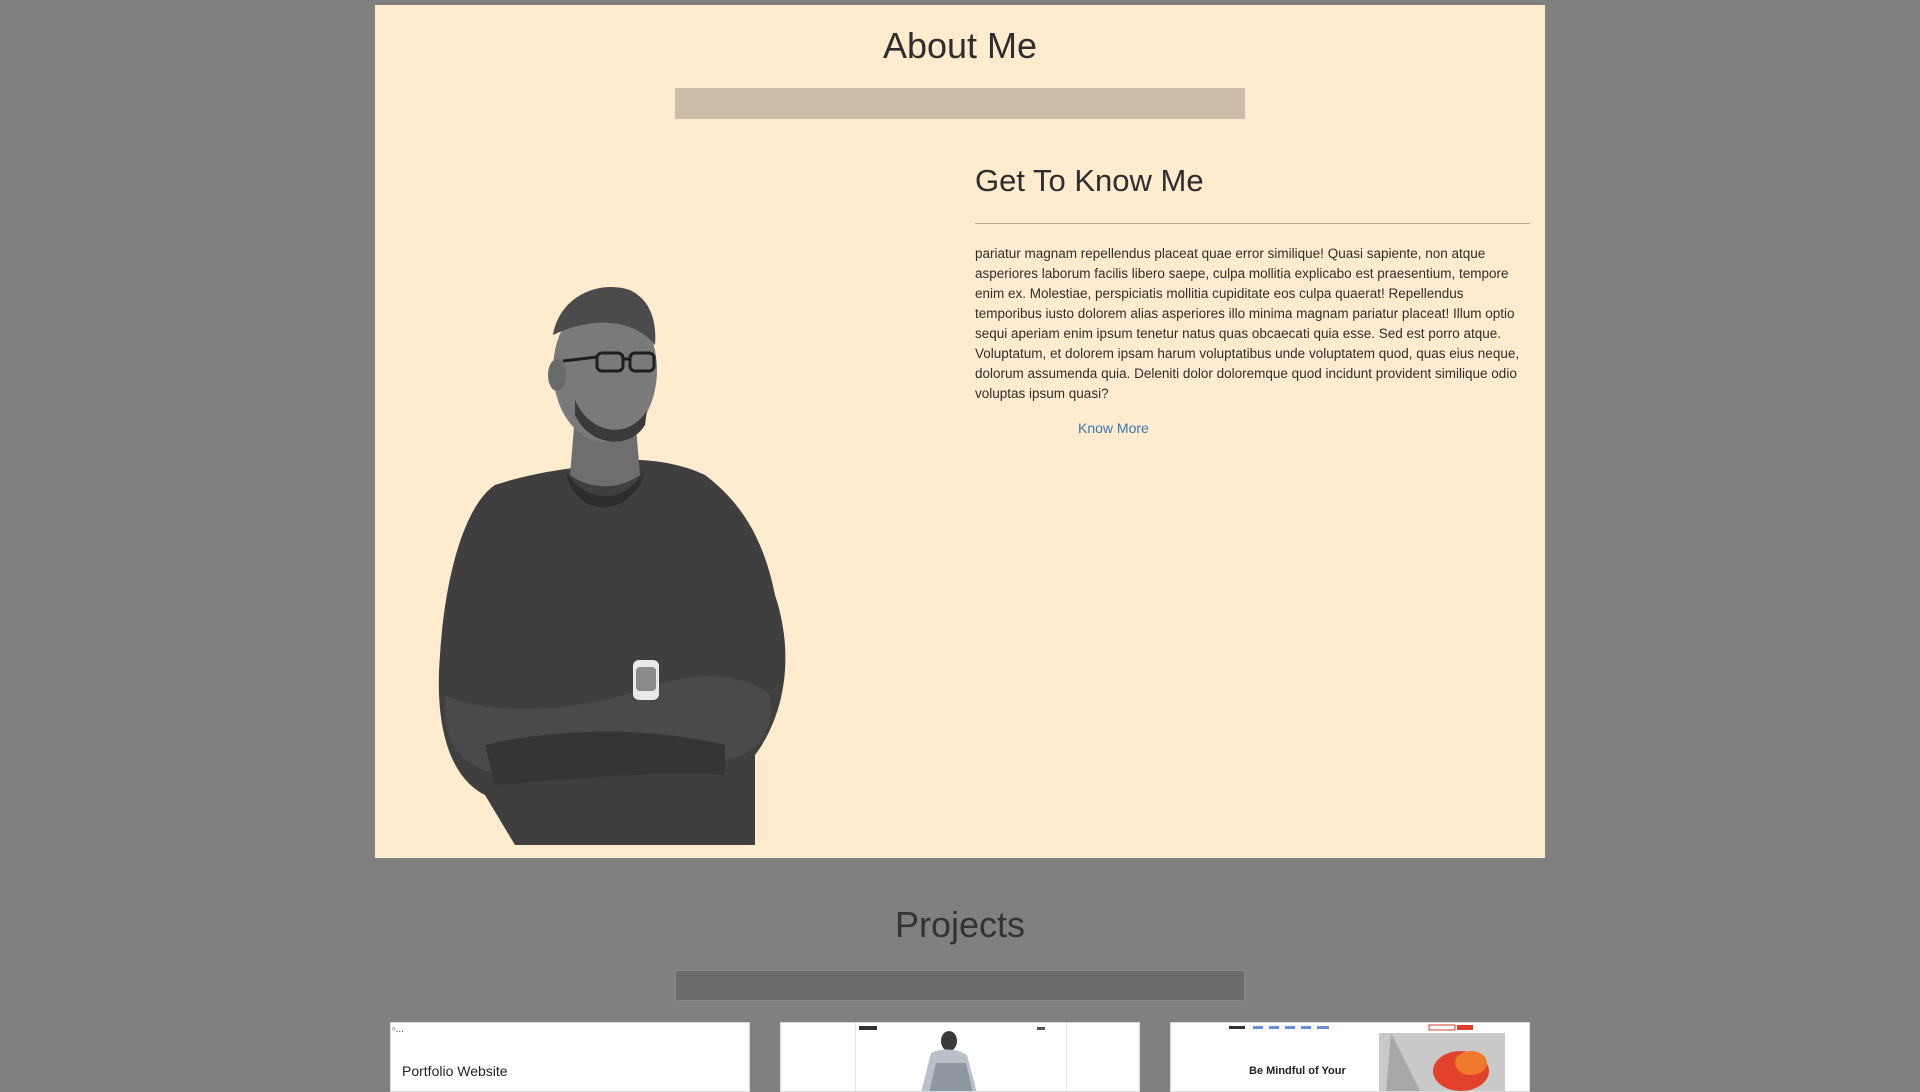  What do you see at coordinates (960, 103) in the screenshot?
I see `about-title-underline-bar` at bounding box center [960, 103].